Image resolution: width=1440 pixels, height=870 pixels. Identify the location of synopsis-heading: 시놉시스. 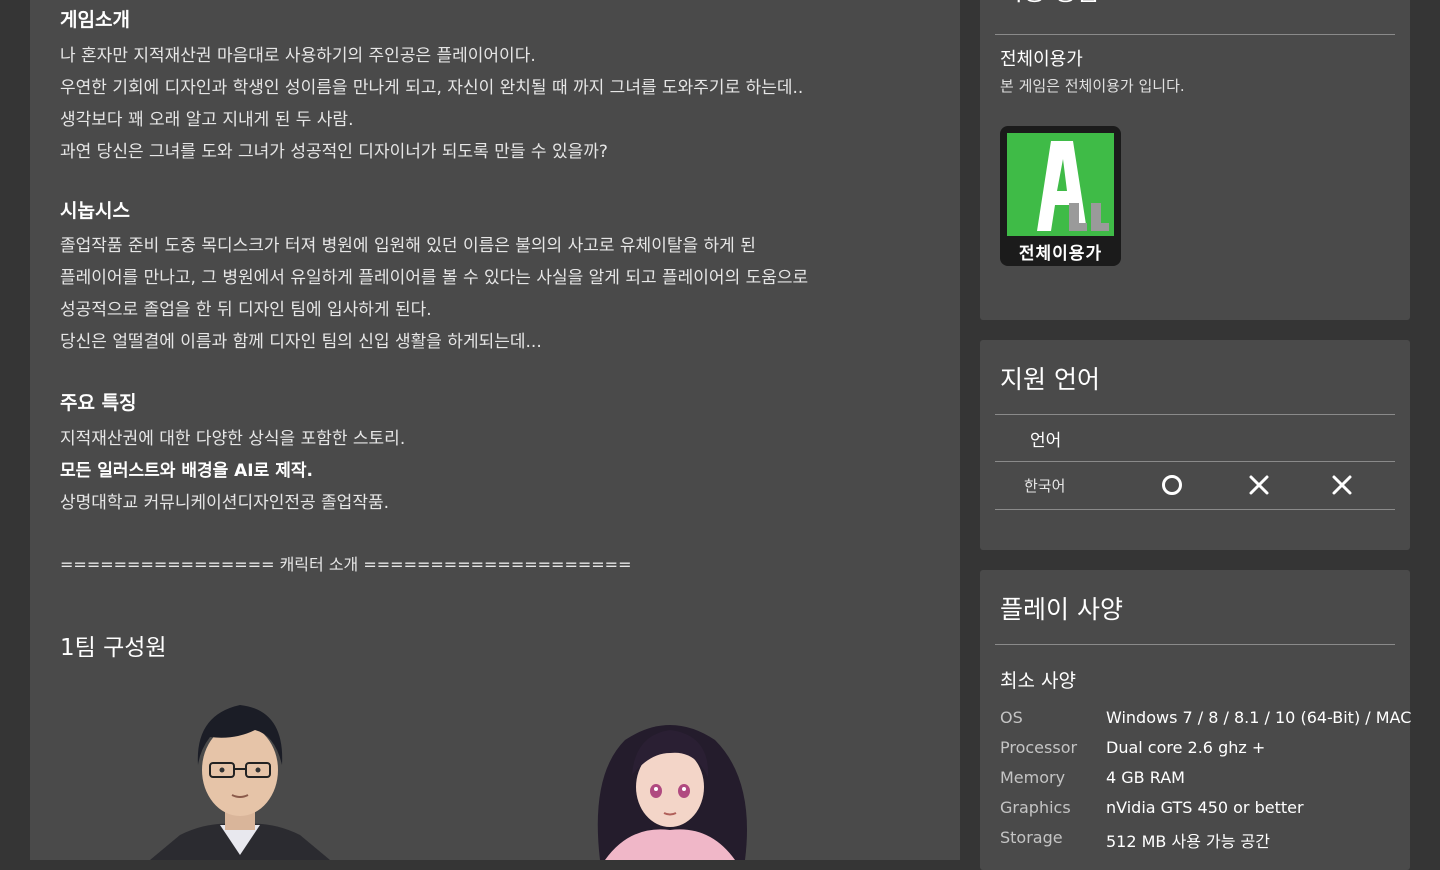
(95, 211).